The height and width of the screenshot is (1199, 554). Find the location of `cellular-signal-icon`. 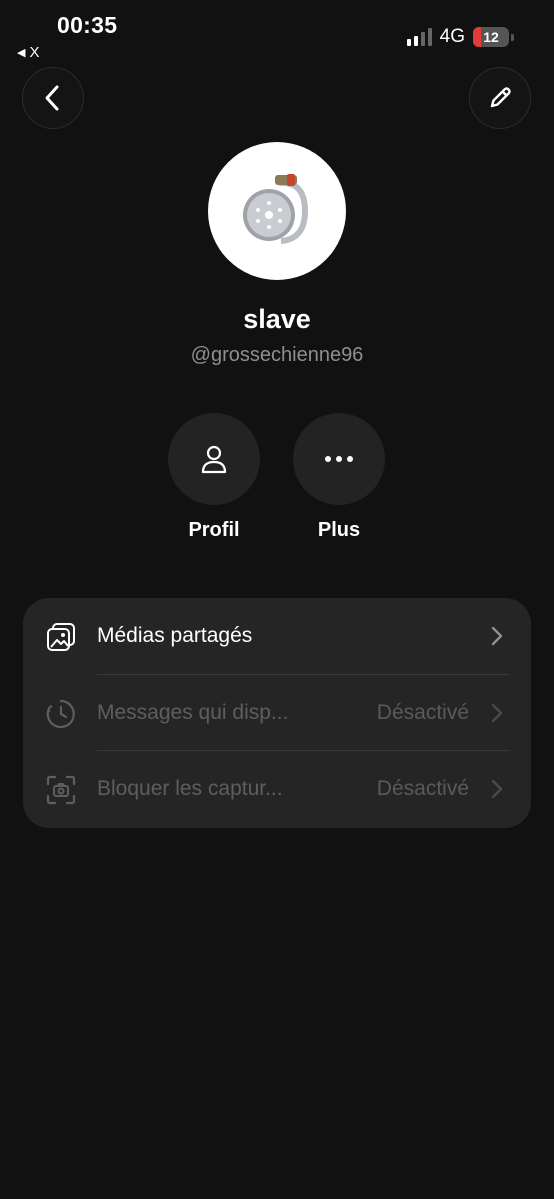

cellular-signal-icon is located at coordinates (419, 37).